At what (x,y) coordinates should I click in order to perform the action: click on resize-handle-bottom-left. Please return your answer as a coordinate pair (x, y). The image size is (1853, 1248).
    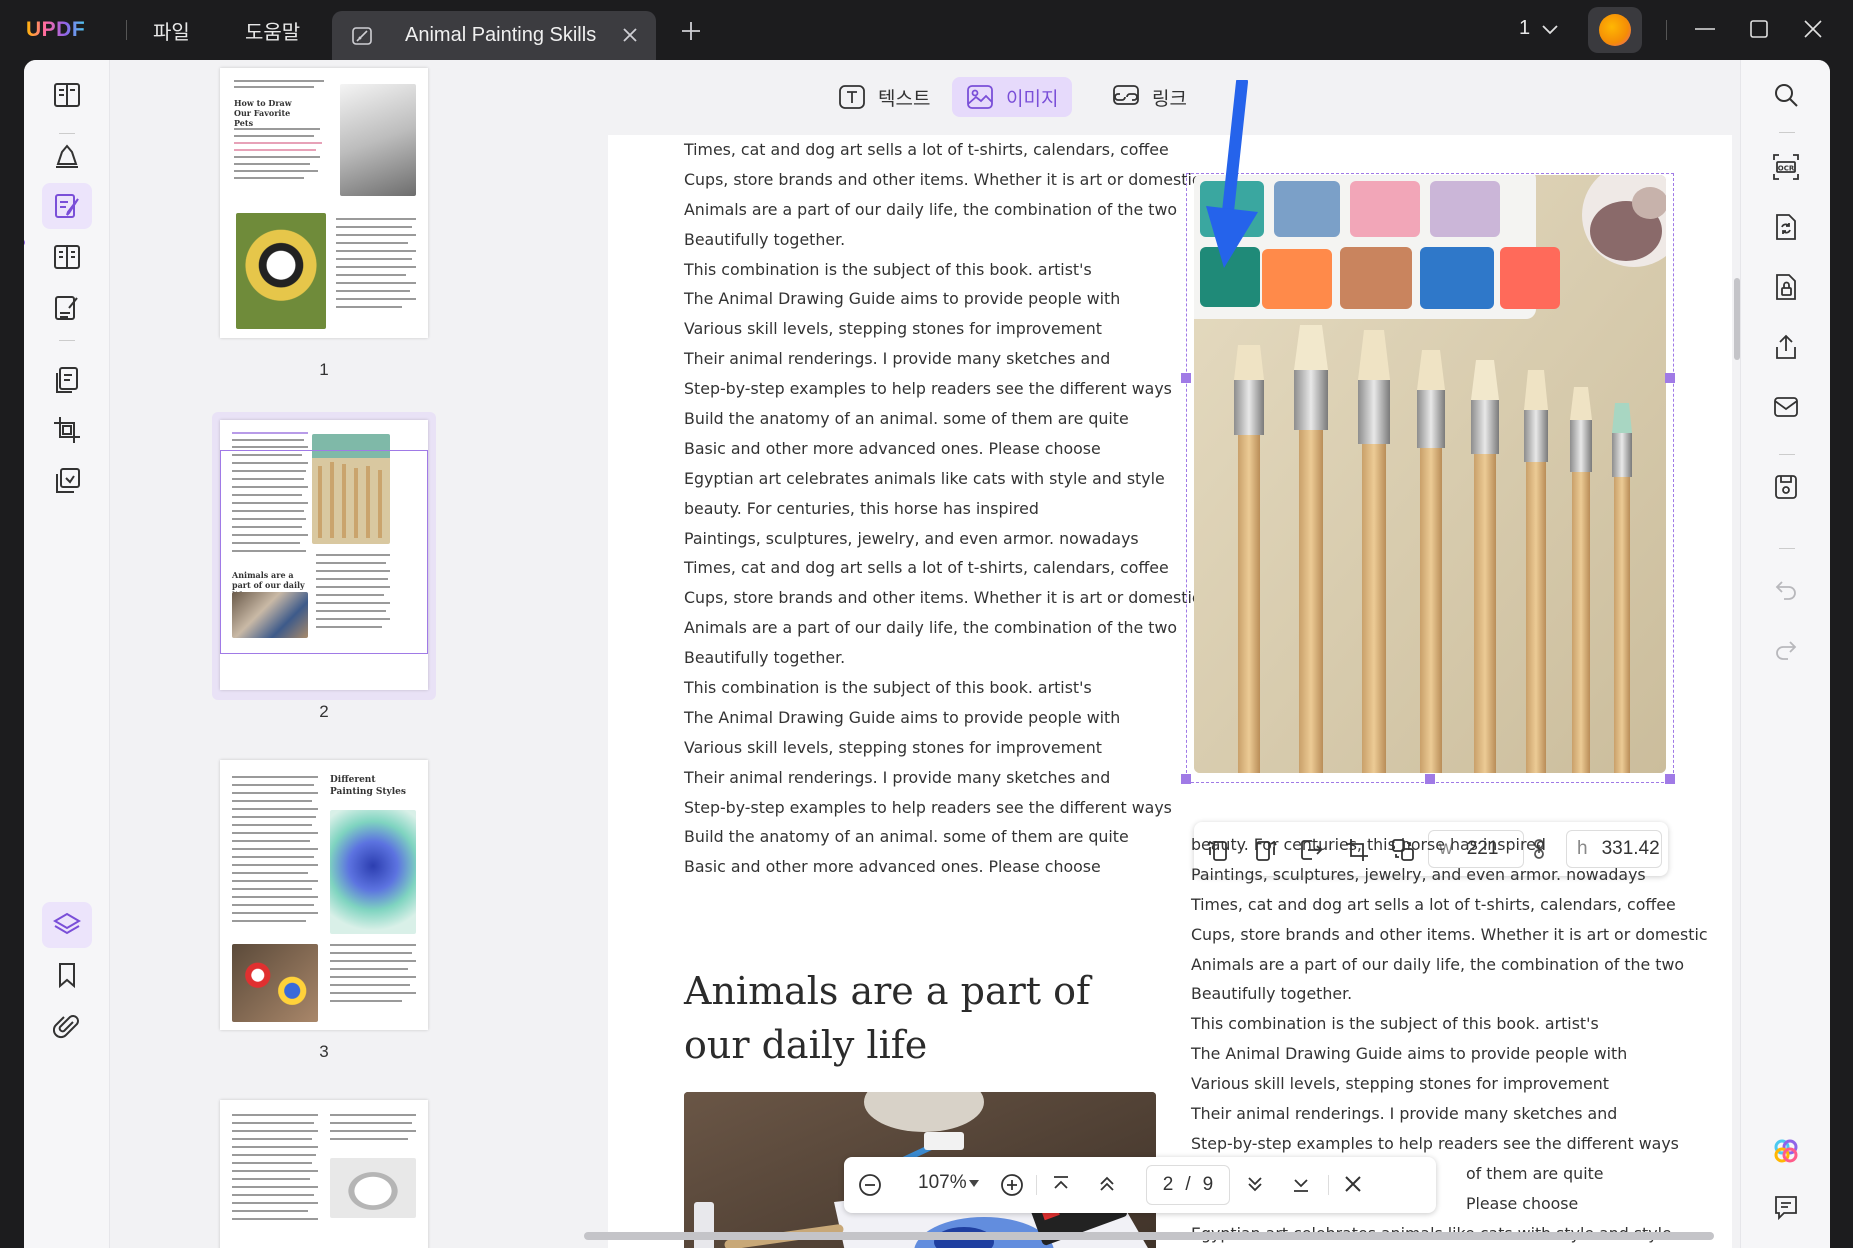
    Looking at the image, I should click on (1186, 779).